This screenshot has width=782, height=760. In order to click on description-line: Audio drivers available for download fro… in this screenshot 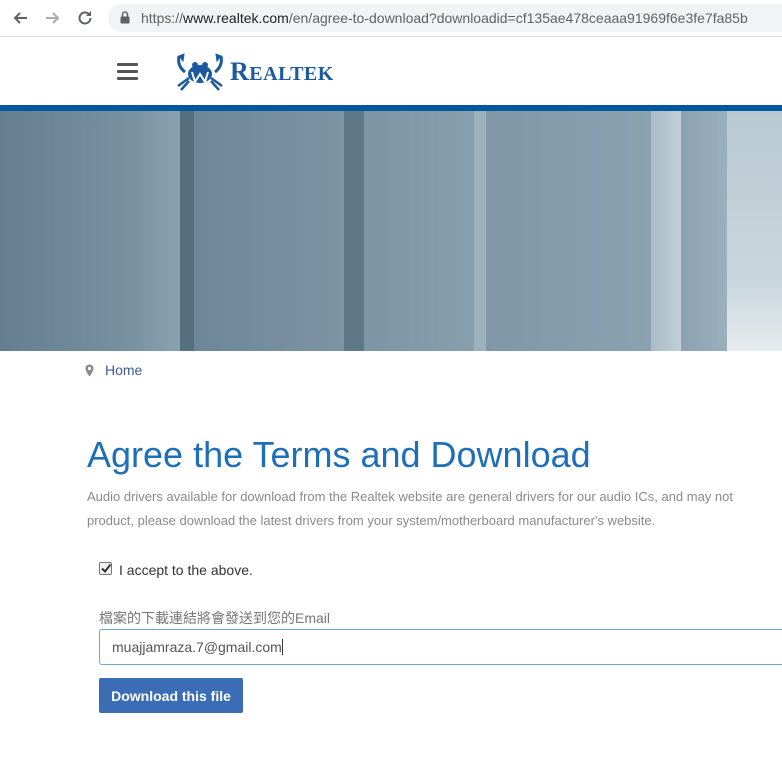, I will do `click(410, 496)`.